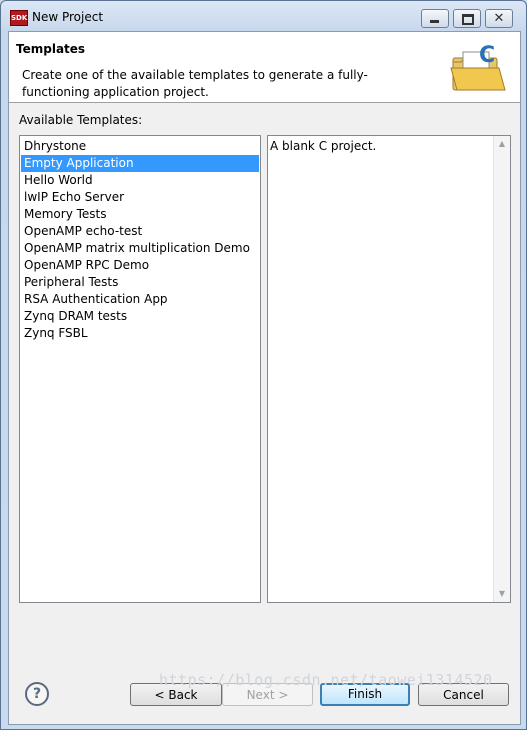  What do you see at coordinates (51, 49) in the screenshot?
I see `page-title: Templates` at bounding box center [51, 49].